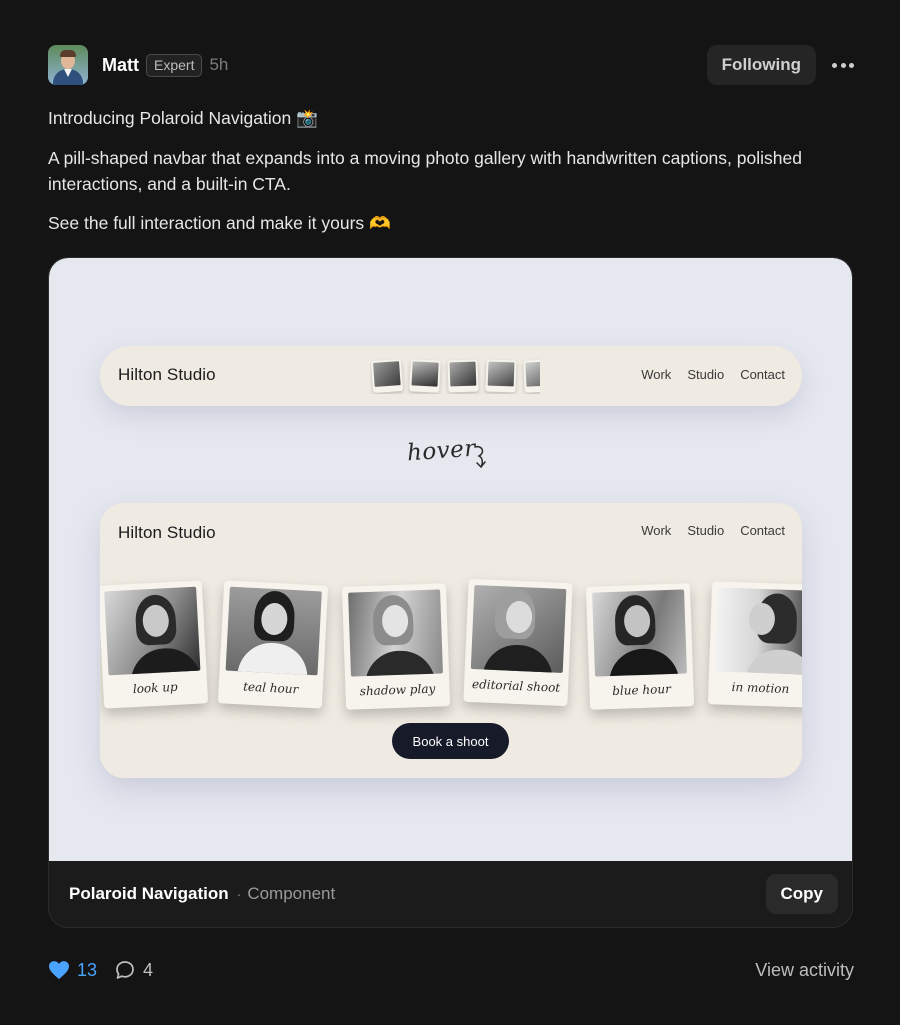 This screenshot has width=900, height=1025. Describe the element at coordinates (761, 65) in the screenshot. I see `following-button: Following` at that location.